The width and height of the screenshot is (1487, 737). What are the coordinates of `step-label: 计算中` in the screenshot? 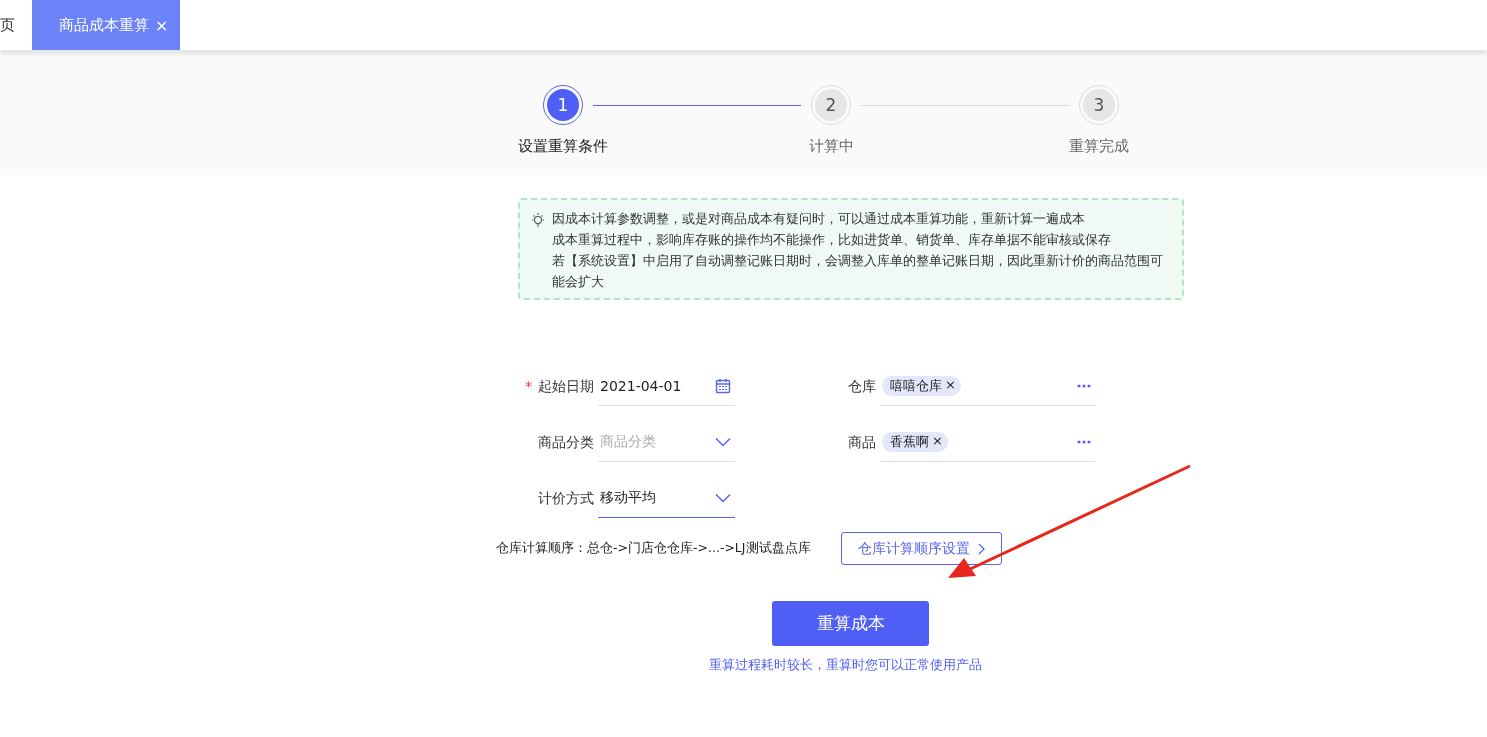 It's located at (831, 146).